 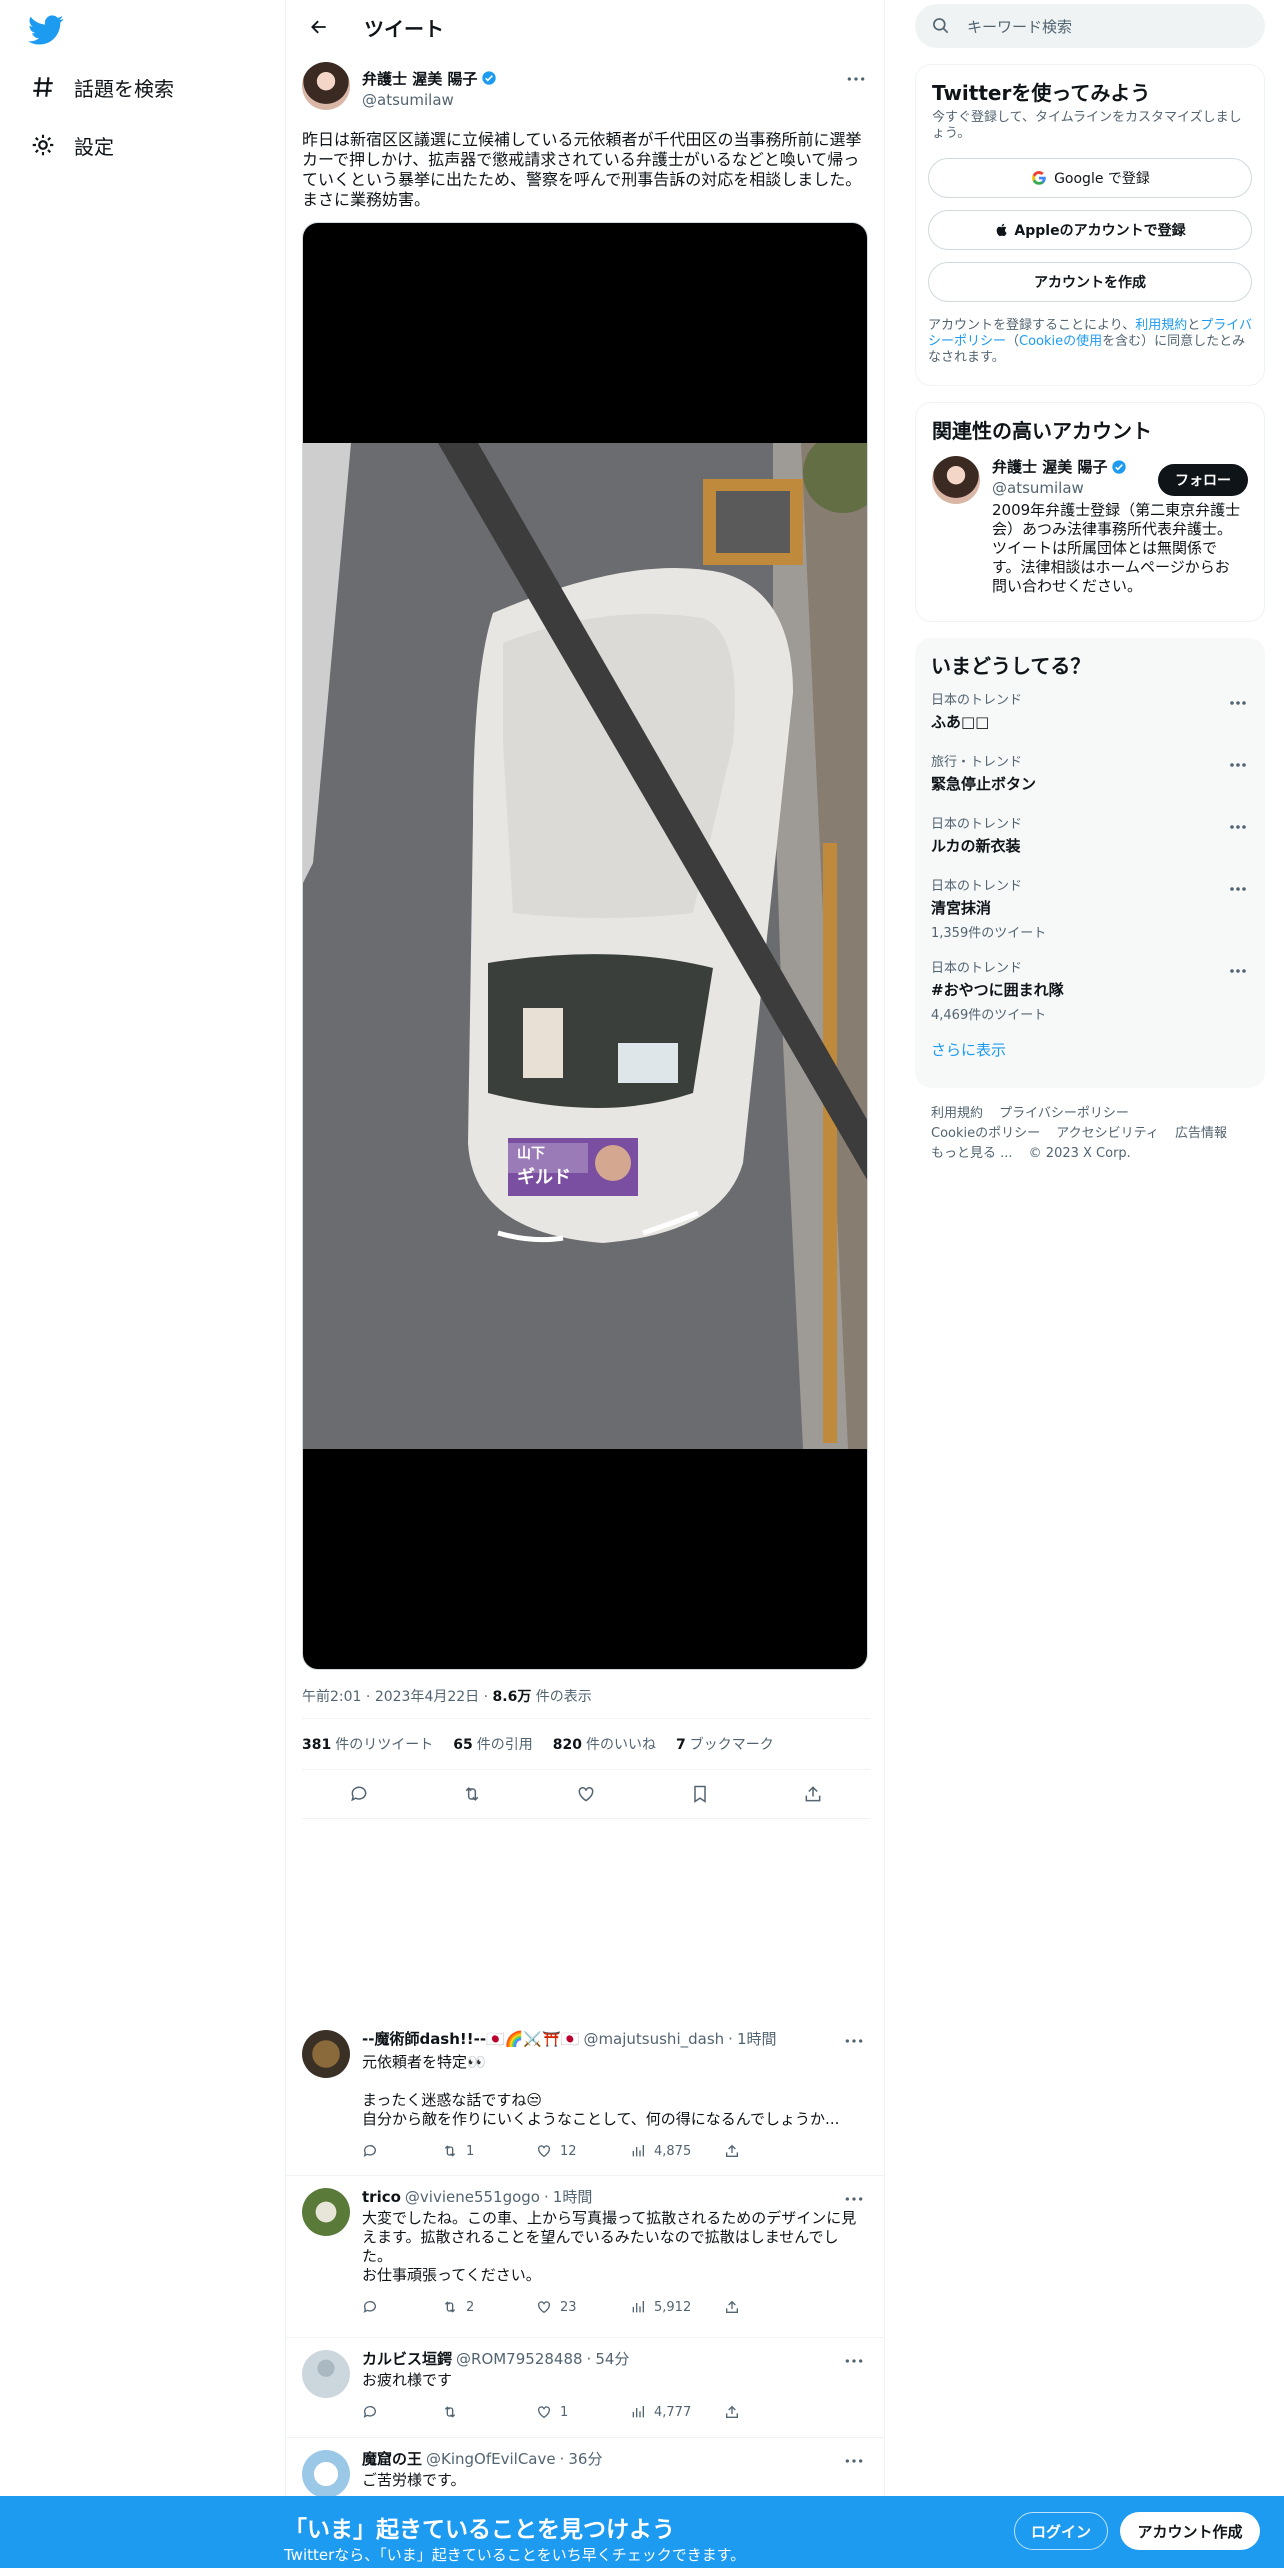 I want to click on login-button: ログイン, so click(x=1061, y=2531).